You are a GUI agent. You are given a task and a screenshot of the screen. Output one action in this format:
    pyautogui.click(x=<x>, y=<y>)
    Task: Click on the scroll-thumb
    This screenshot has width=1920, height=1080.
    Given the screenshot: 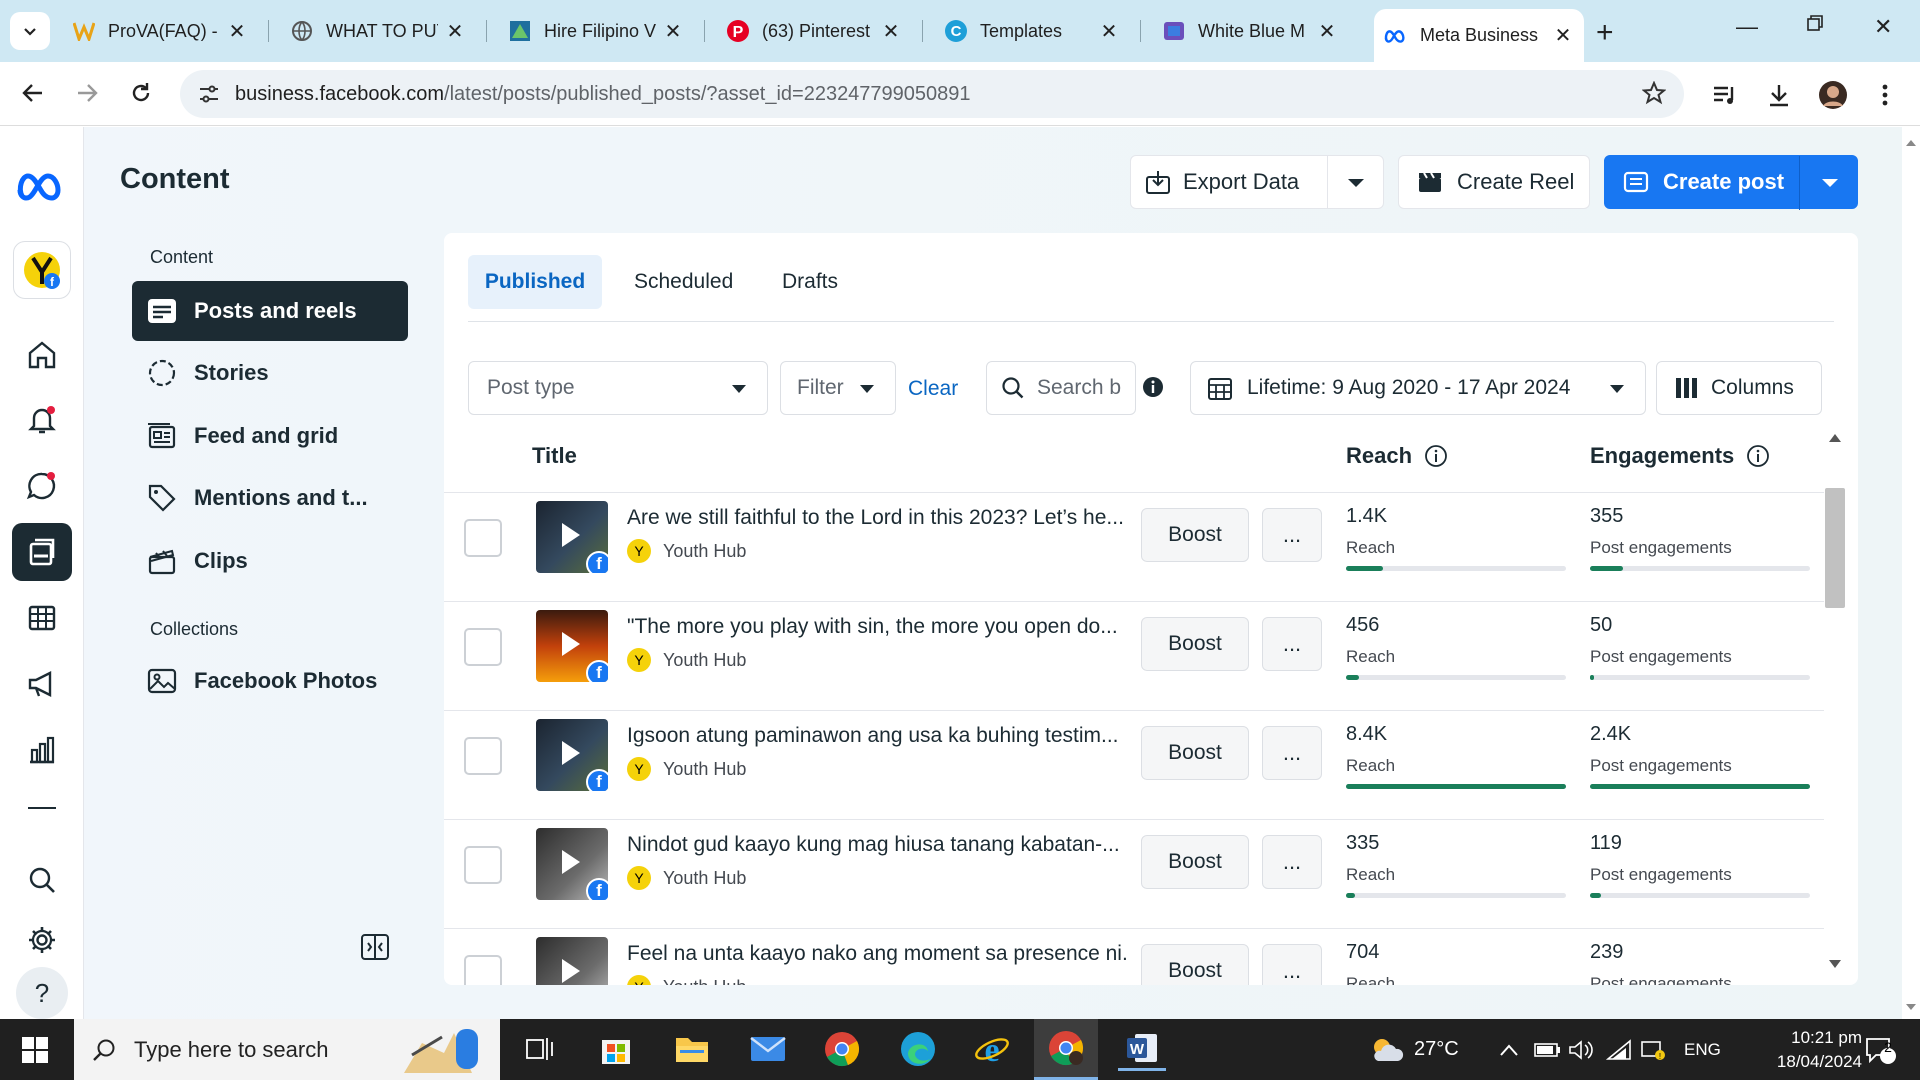 What is the action you would take?
    pyautogui.click(x=1835, y=548)
    